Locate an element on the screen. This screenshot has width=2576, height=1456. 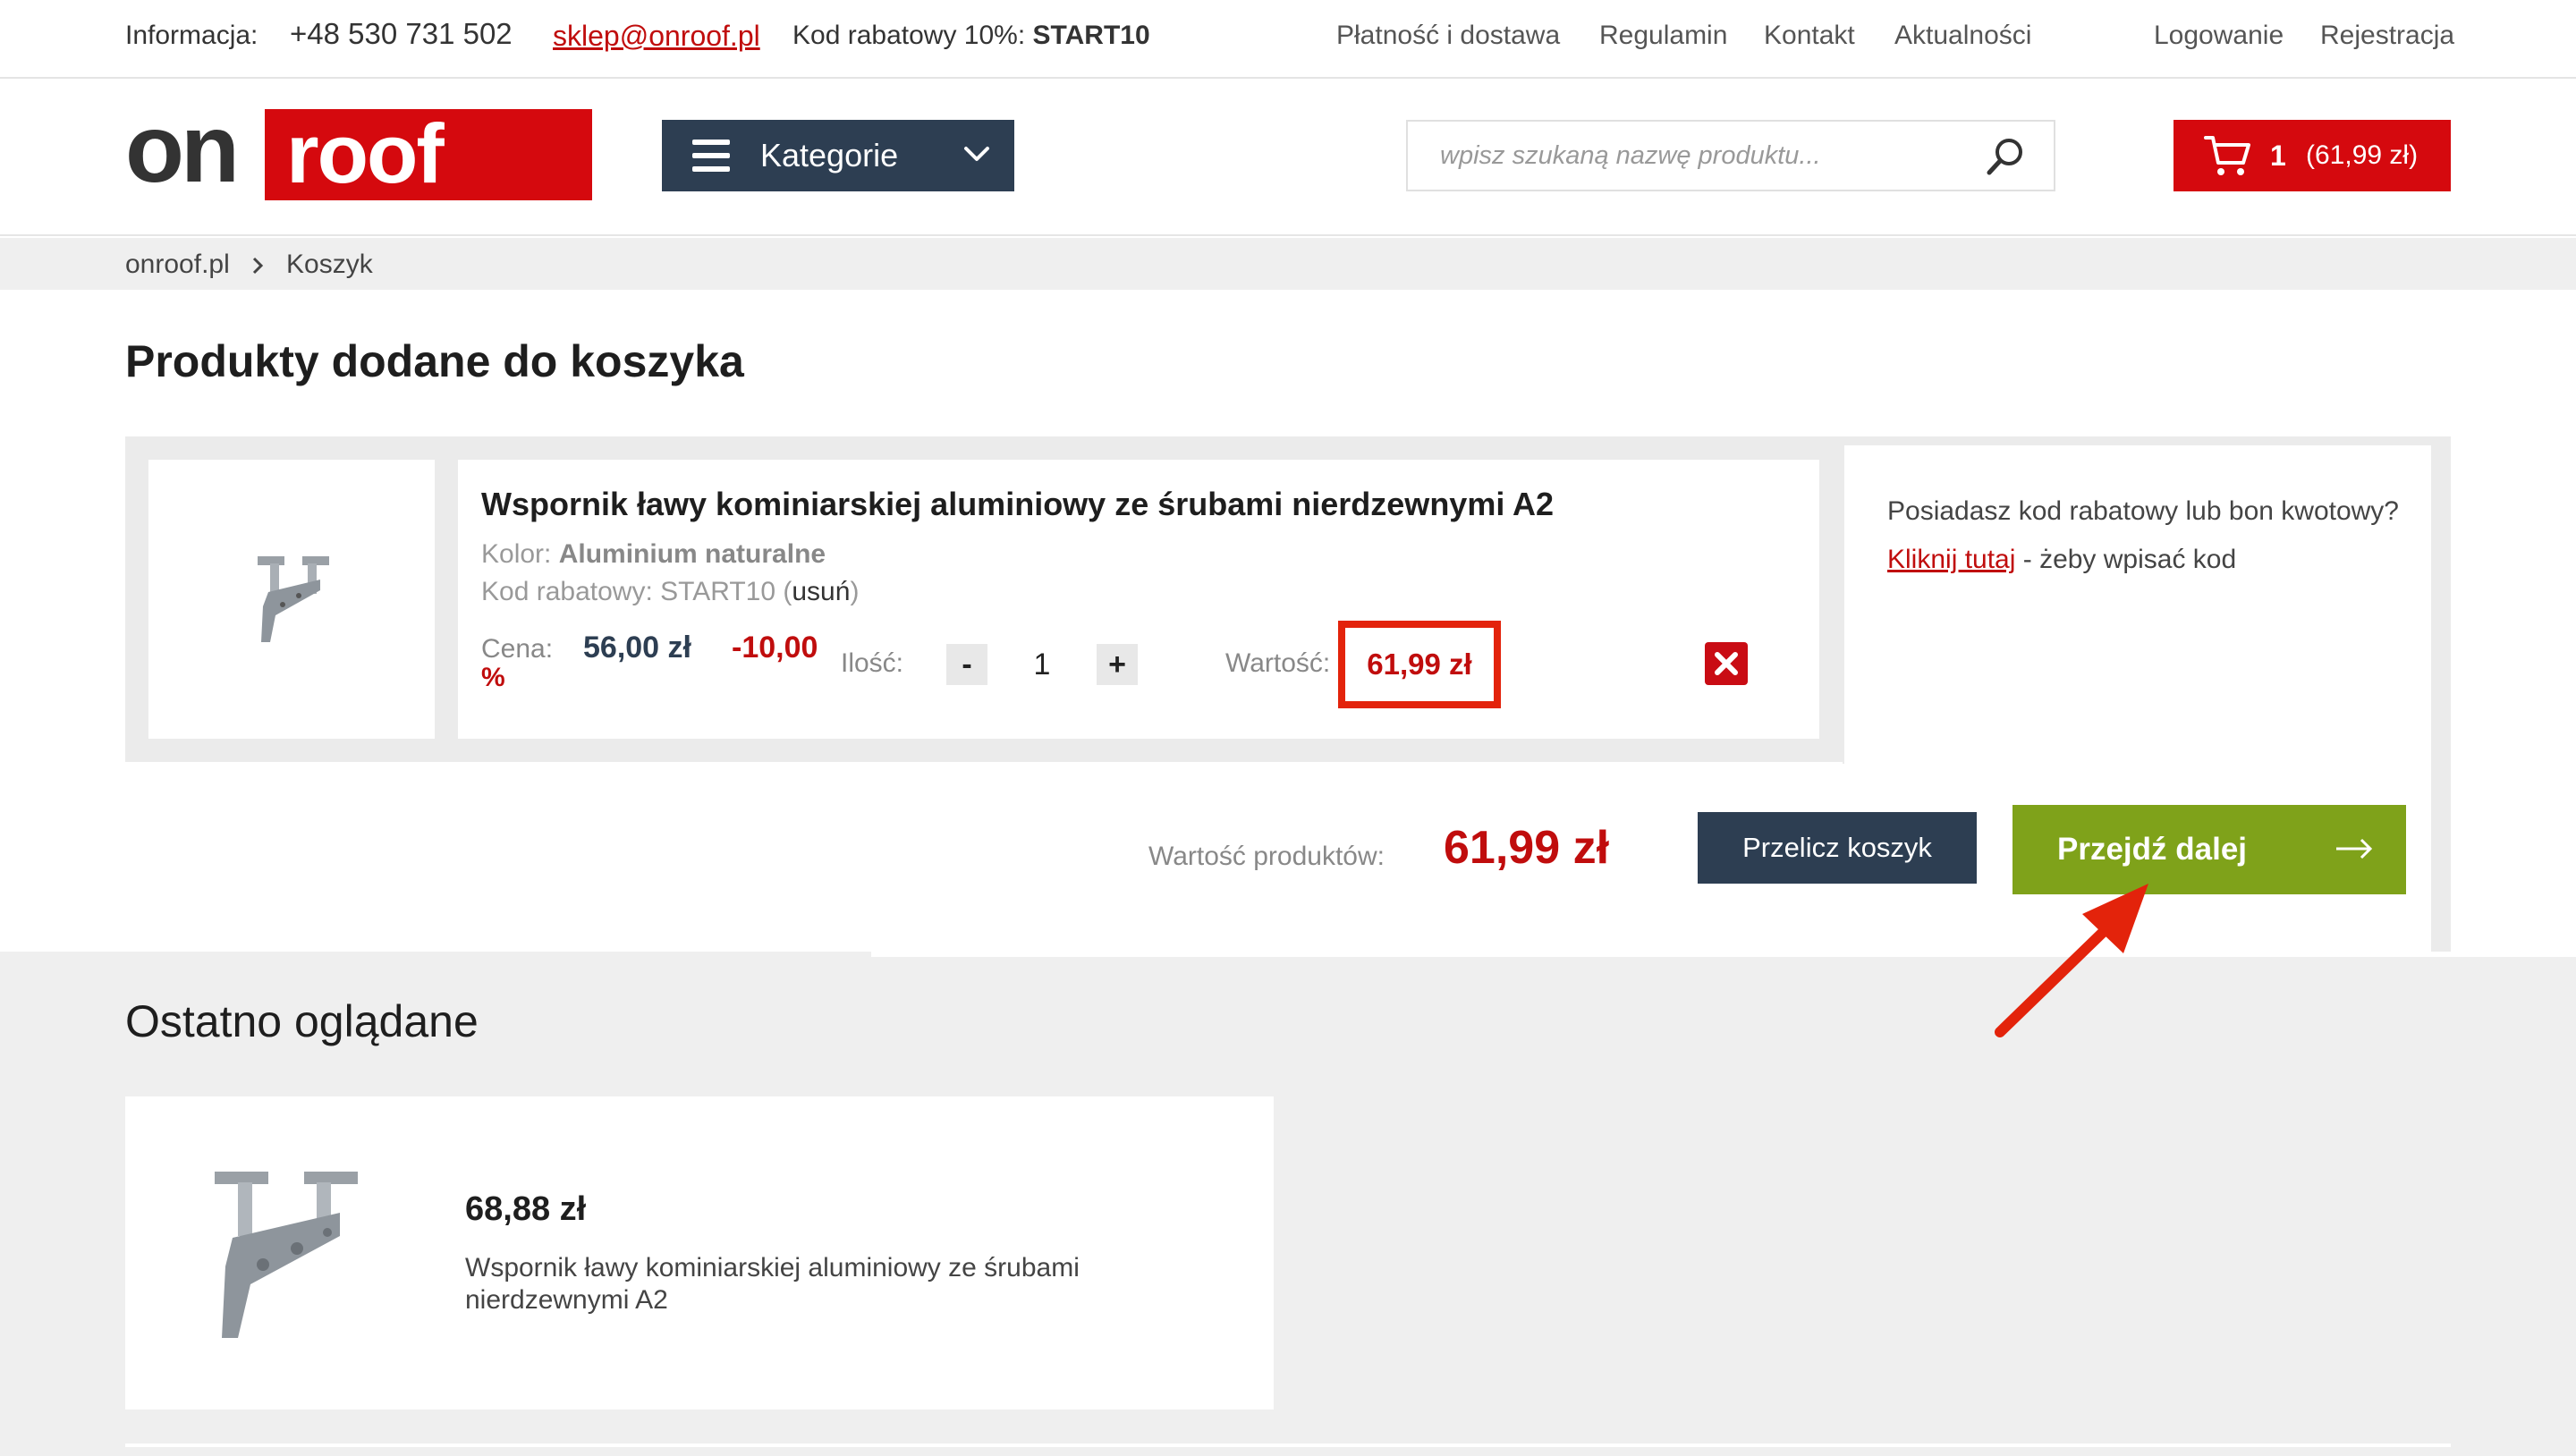
recent-product-price: 68,88 zł is located at coordinates (526, 1209).